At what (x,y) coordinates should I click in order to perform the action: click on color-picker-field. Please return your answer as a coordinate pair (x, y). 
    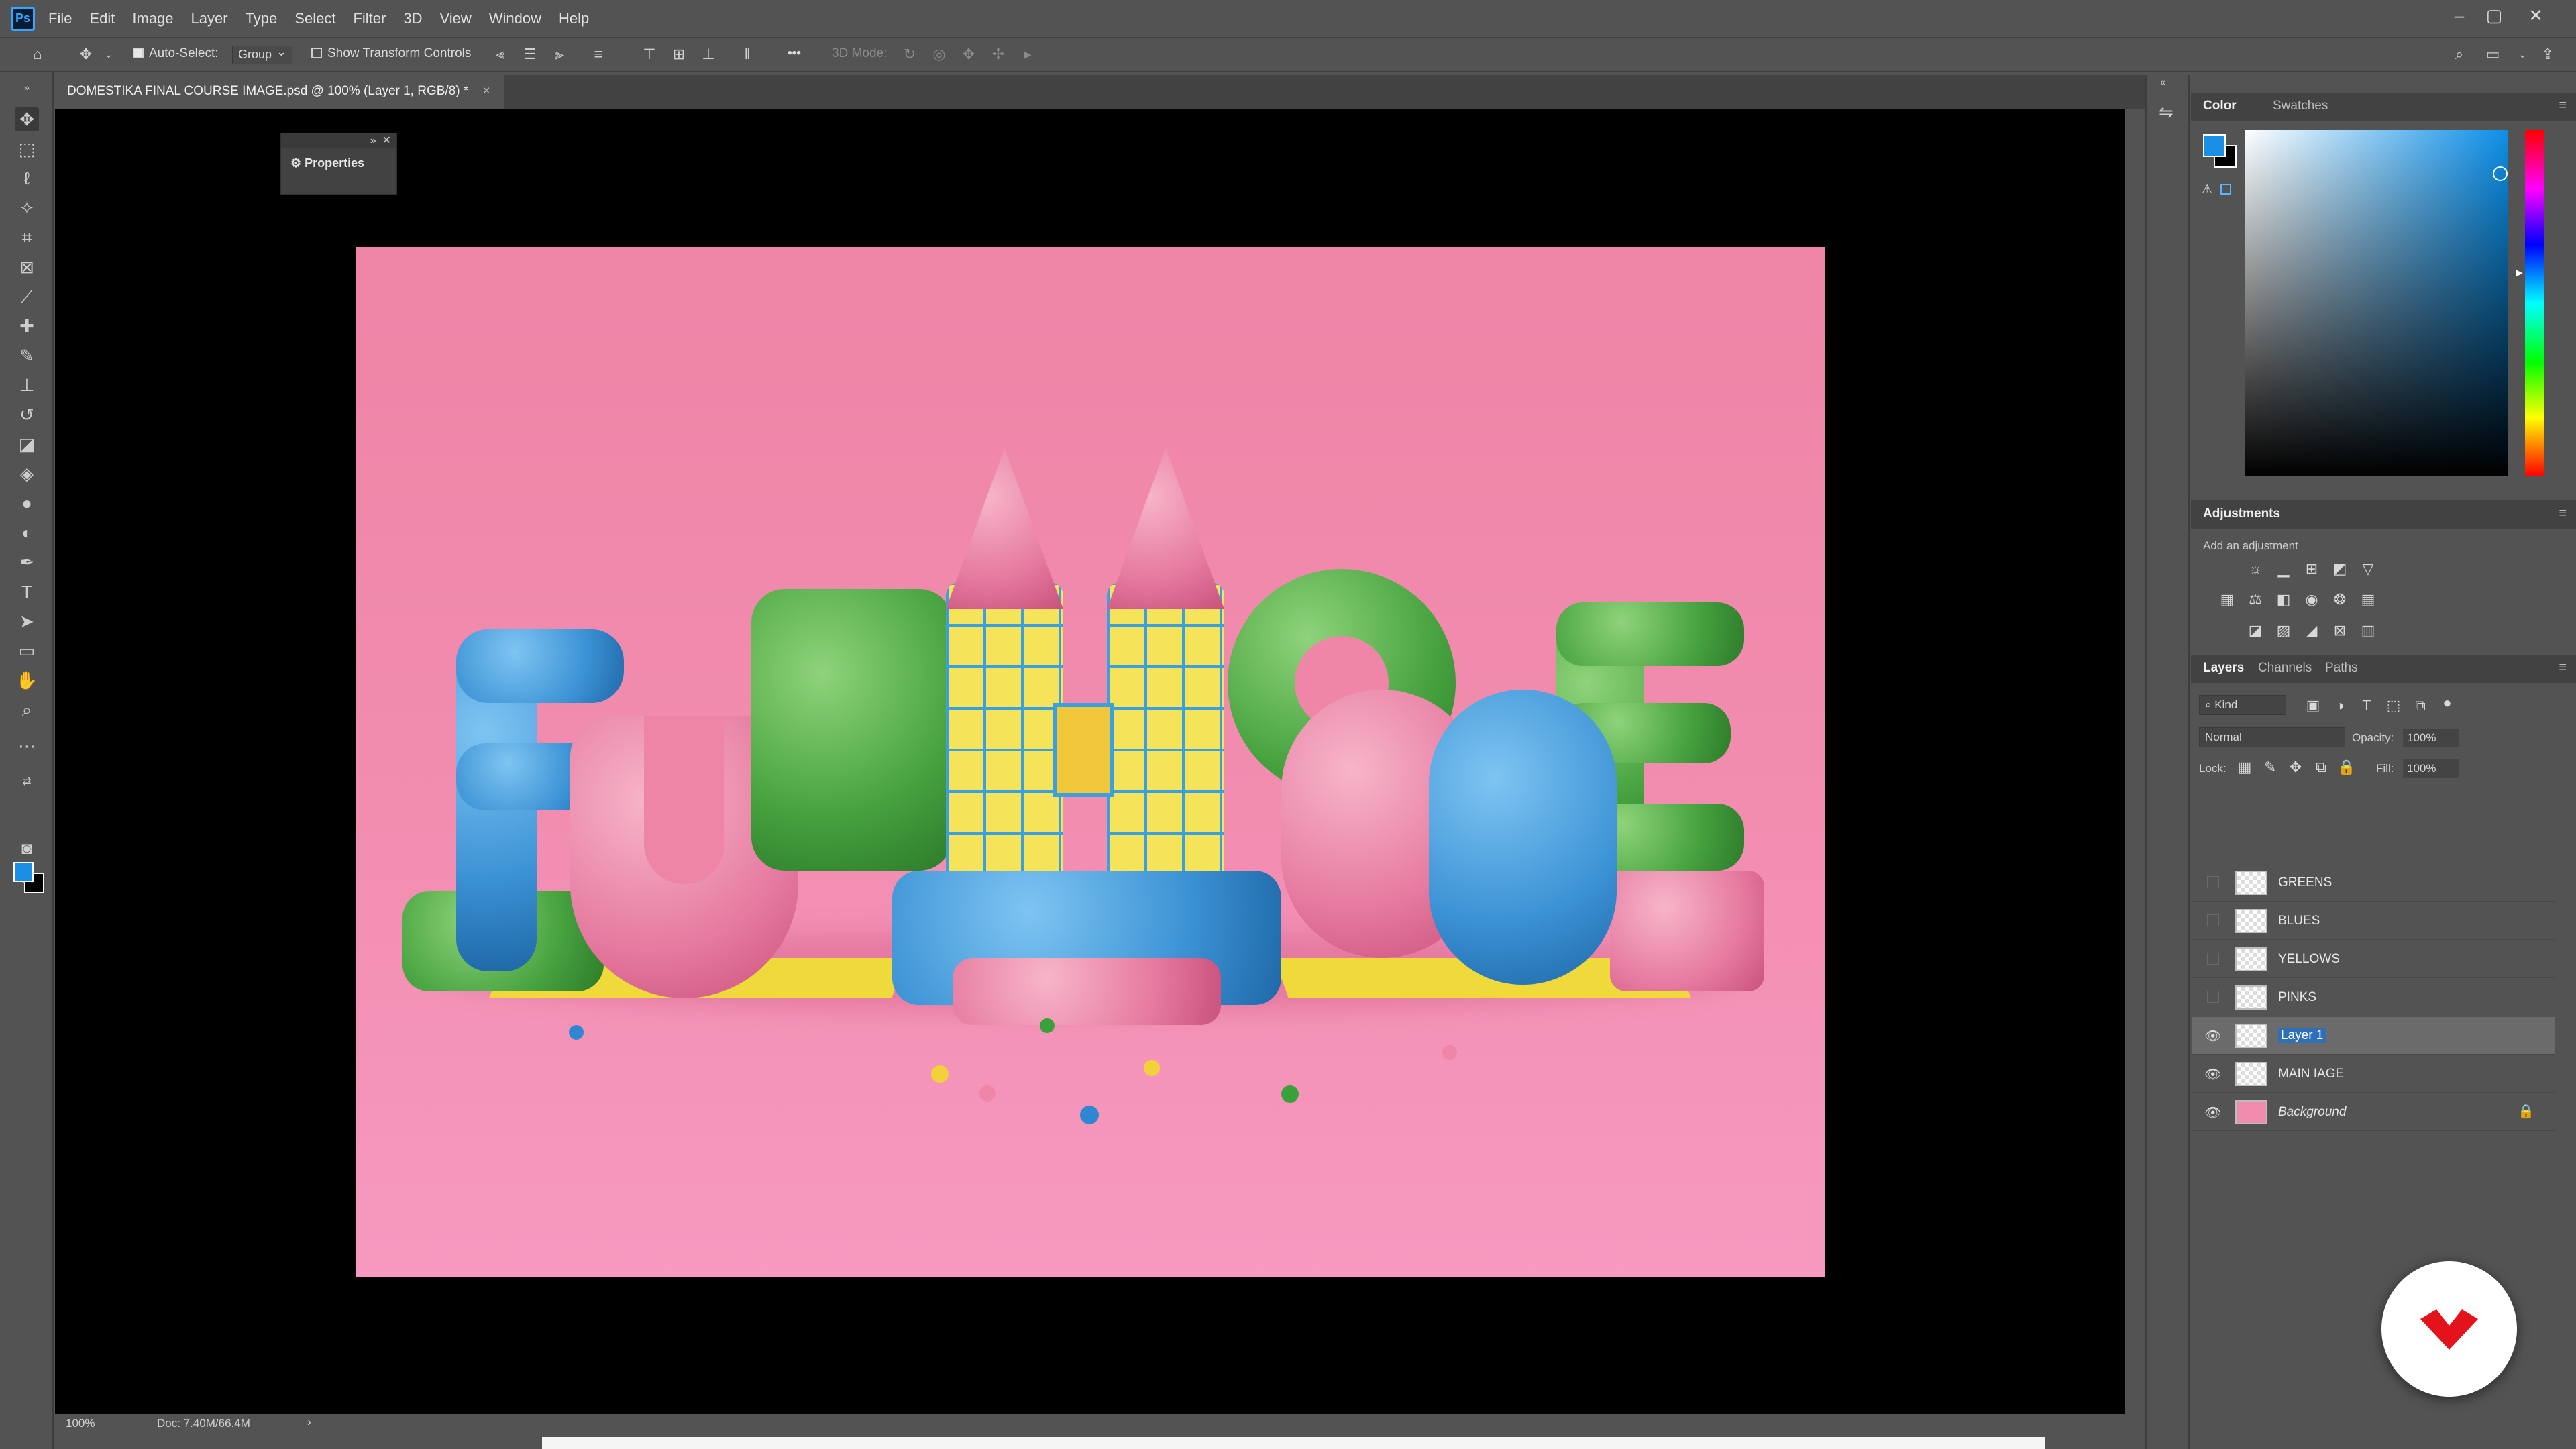
    Looking at the image, I should click on (2376, 303).